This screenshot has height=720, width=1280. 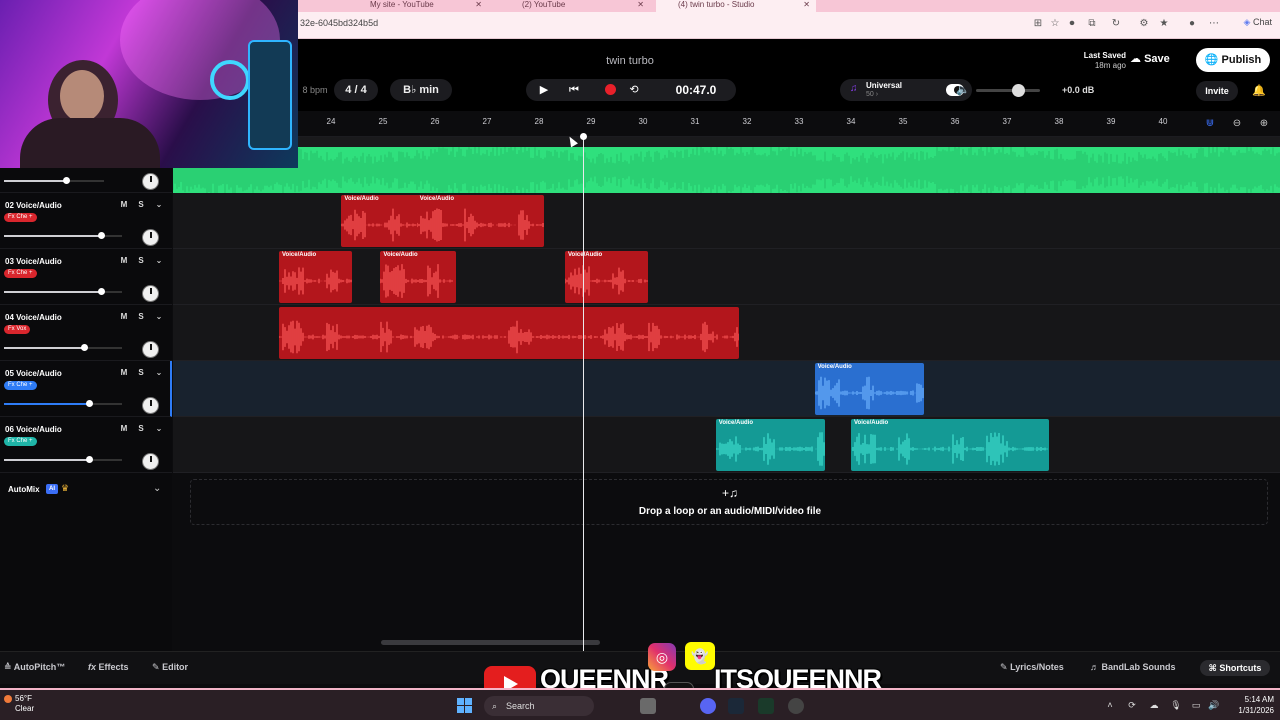 I want to click on obs-icon, so click(x=796, y=706).